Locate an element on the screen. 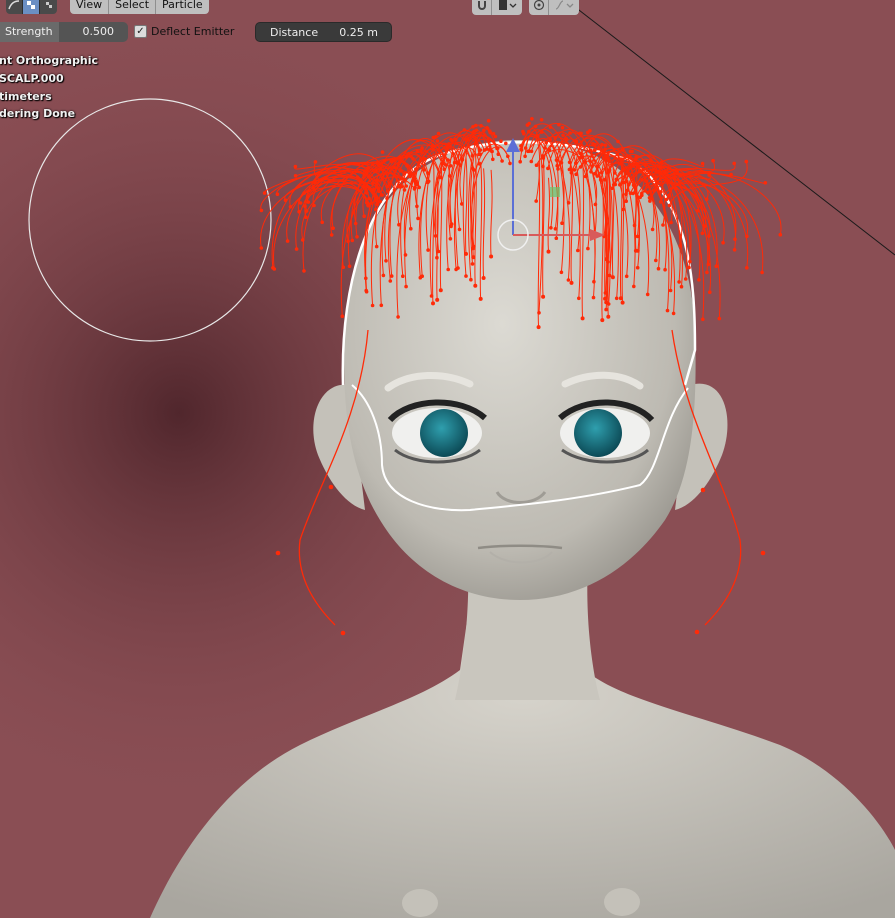 The image size is (895, 918). header-menu: View Select Particle is located at coordinates (139, 7).